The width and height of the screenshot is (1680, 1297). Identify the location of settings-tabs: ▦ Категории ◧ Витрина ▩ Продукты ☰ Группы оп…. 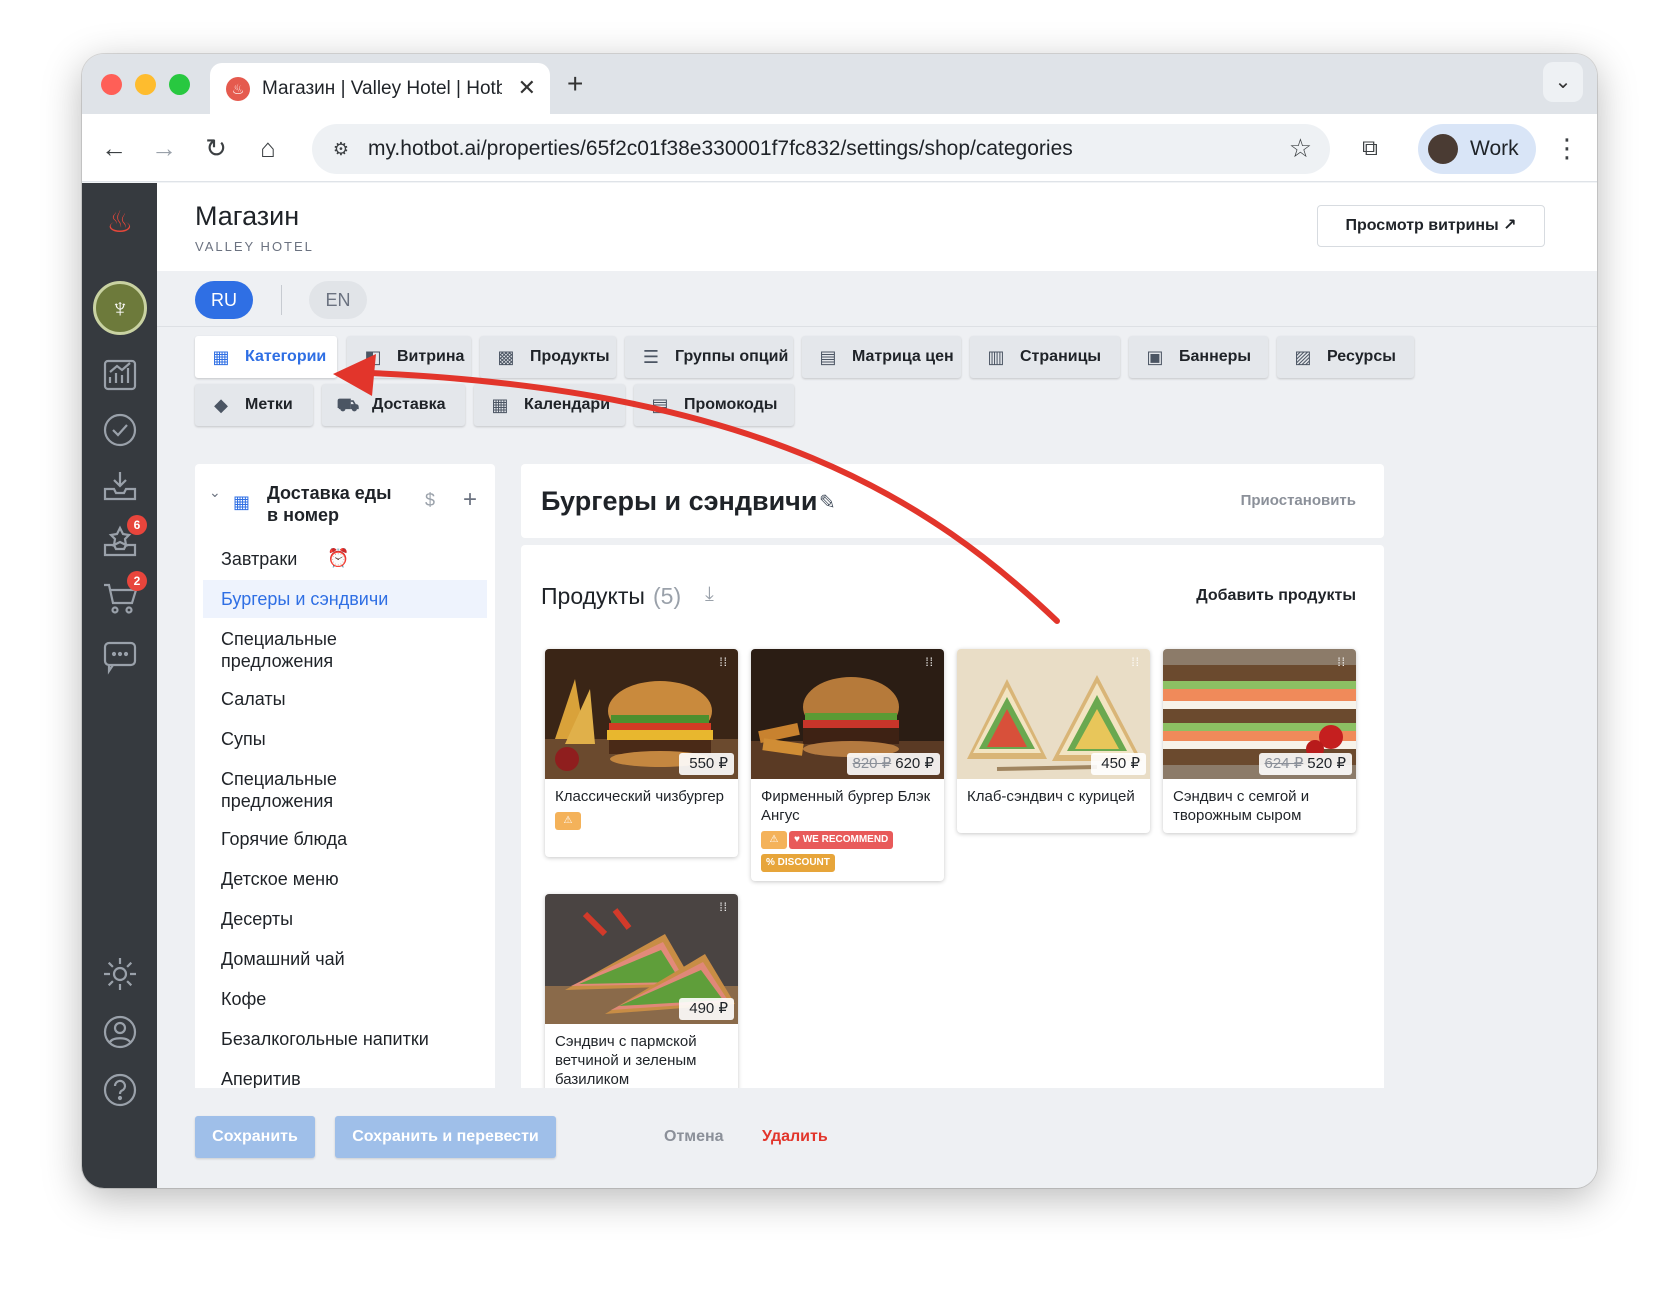
(877, 383).